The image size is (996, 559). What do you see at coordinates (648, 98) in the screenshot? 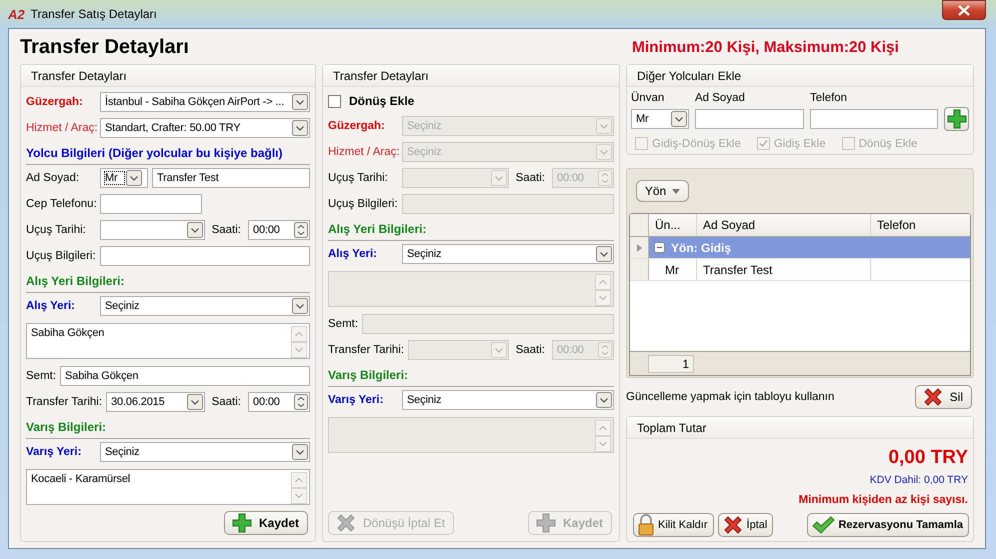
I see `field-label: Ünvan` at bounding box center [648, 98].